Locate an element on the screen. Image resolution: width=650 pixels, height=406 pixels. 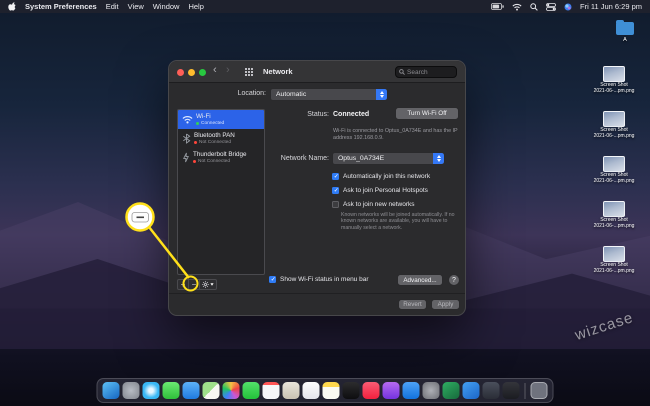
status-value: Connected is located at coordinates (351, 114).